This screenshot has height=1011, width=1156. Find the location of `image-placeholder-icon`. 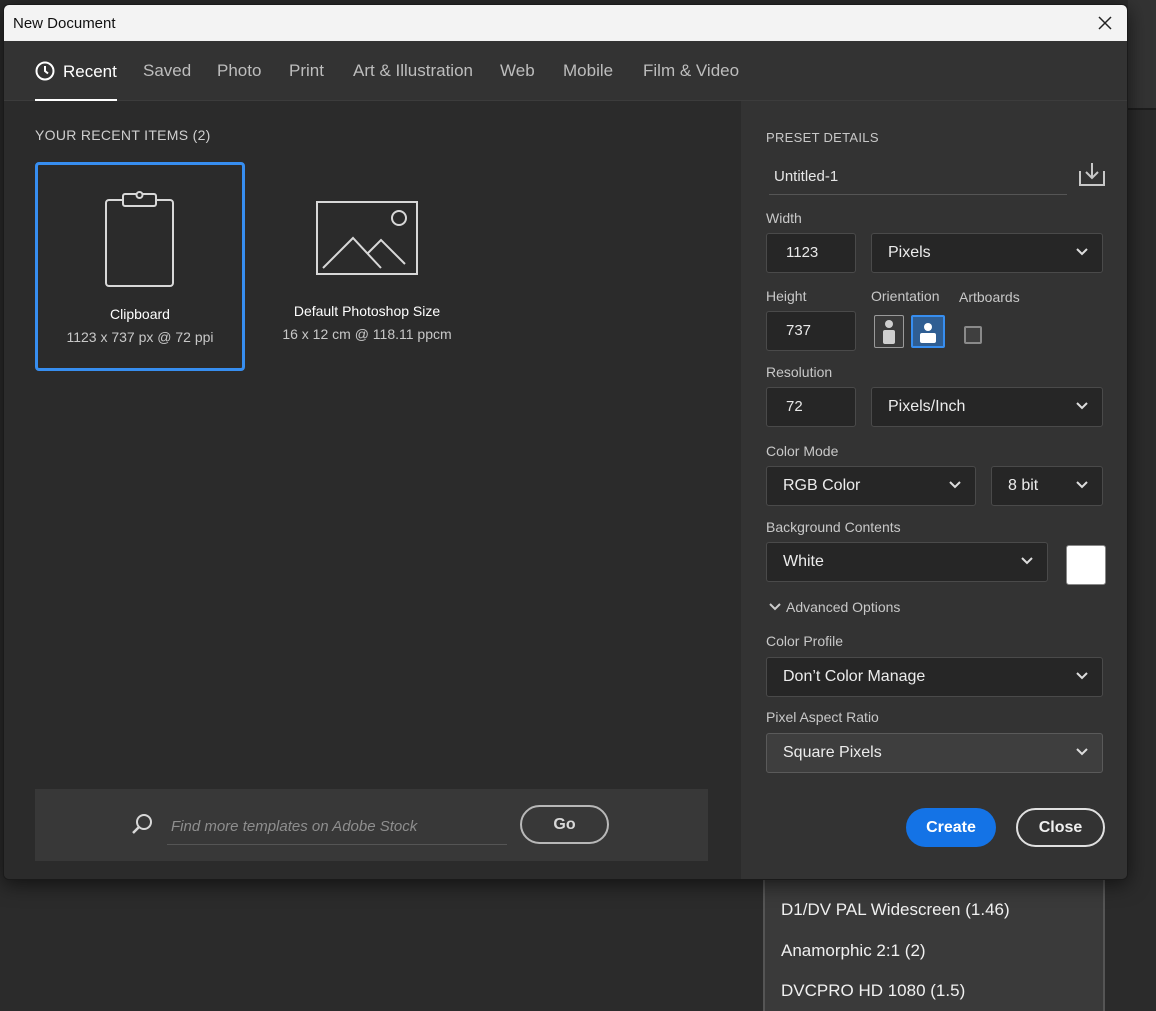

image-placeholder-icon is located at coordinates (367, 238).